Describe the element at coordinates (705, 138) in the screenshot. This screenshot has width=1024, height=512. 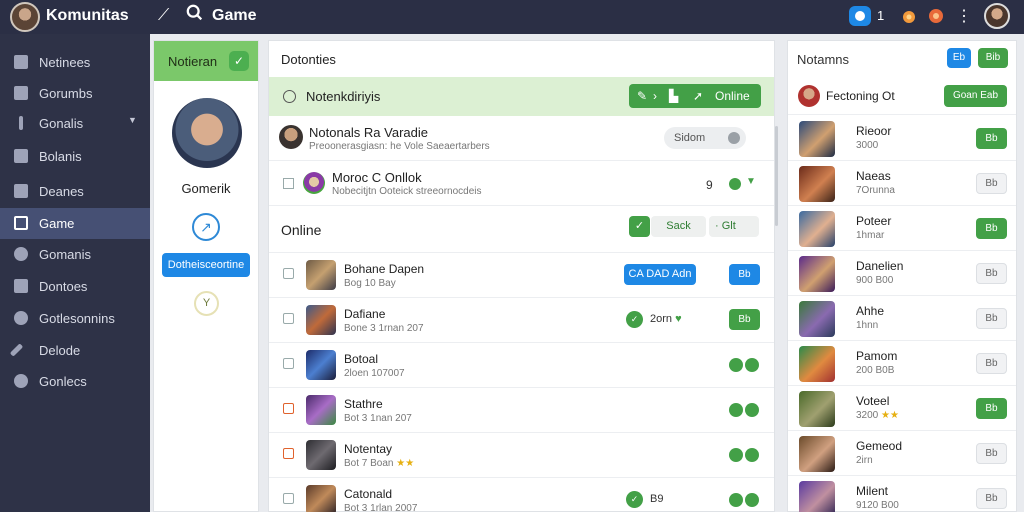
I see `status-pill: Sidom` at that location.